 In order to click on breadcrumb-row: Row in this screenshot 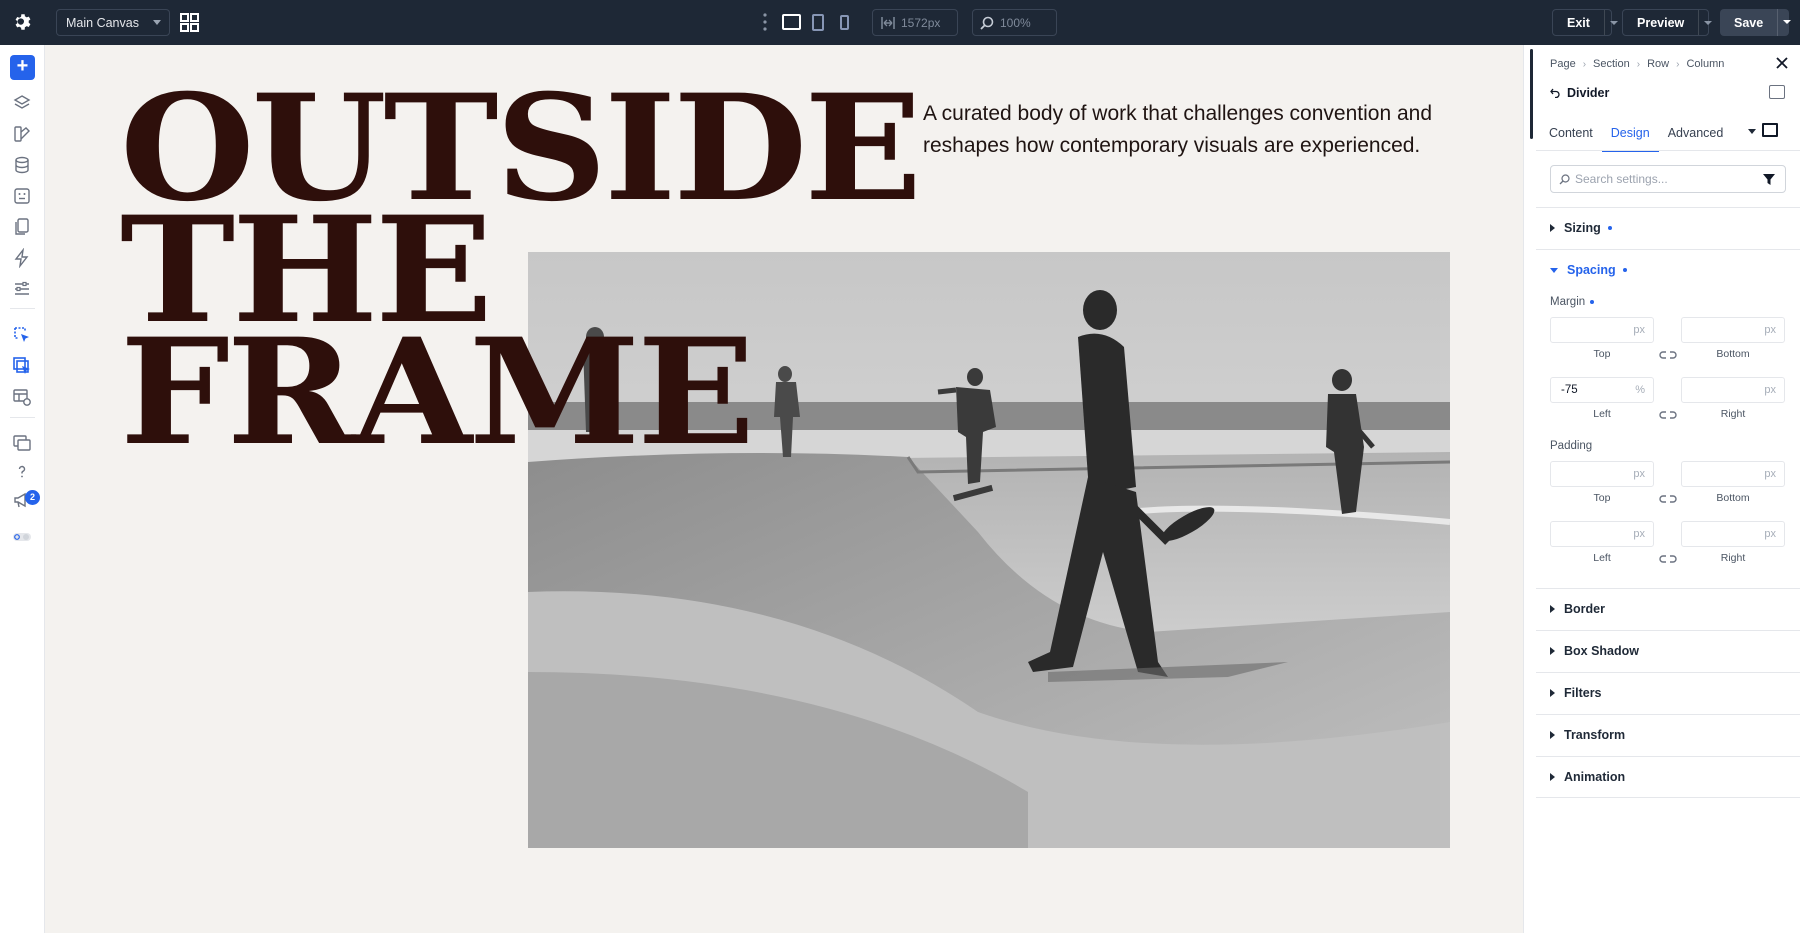, I will do `click(1658, 64)`.